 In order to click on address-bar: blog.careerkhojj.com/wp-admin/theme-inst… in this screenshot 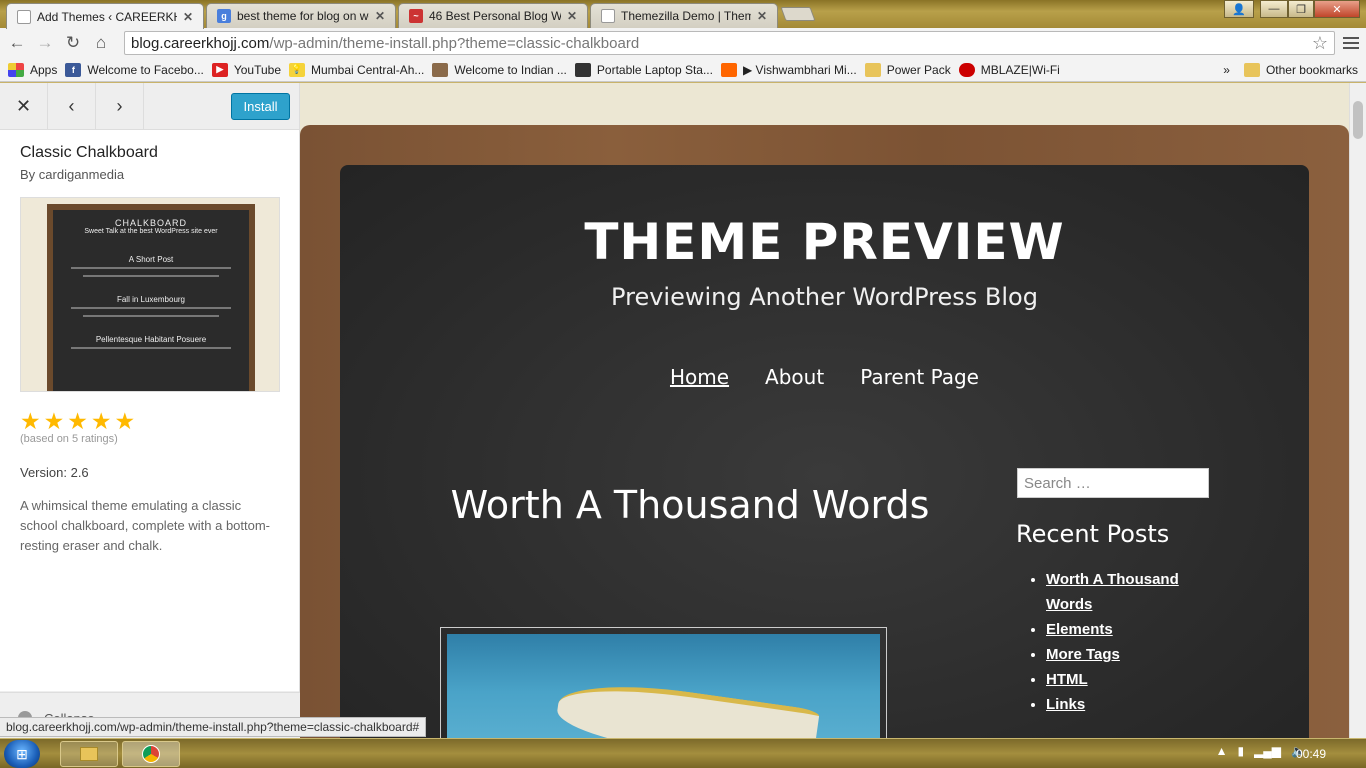, I will do `click(729, 43)`.